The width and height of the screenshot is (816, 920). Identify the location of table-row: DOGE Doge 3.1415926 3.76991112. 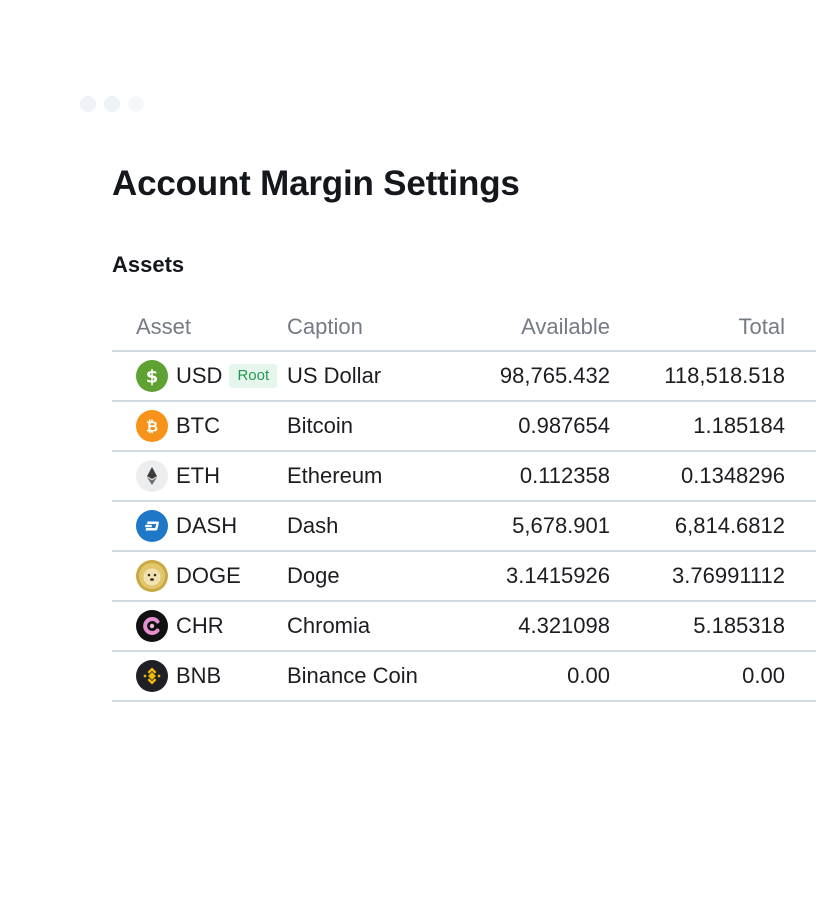
(464, 576).